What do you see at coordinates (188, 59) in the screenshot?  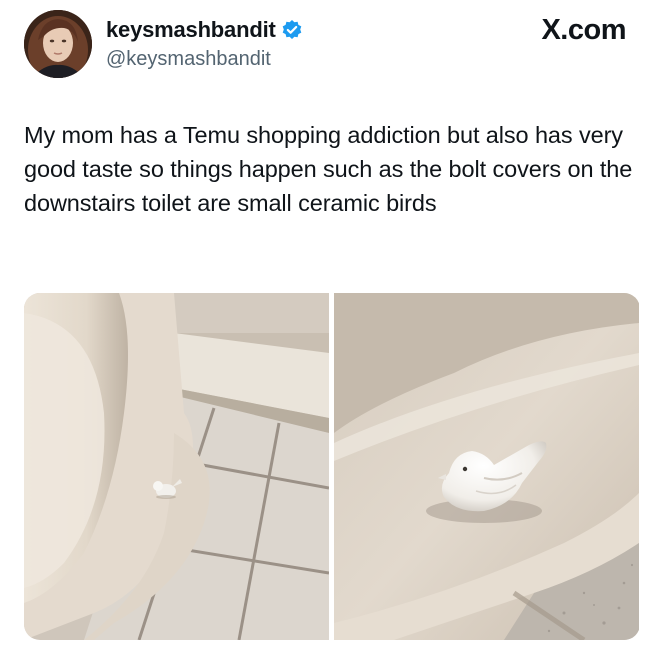 I see `user-handle: @keysmashbandit` at bounding box center [188, 59].